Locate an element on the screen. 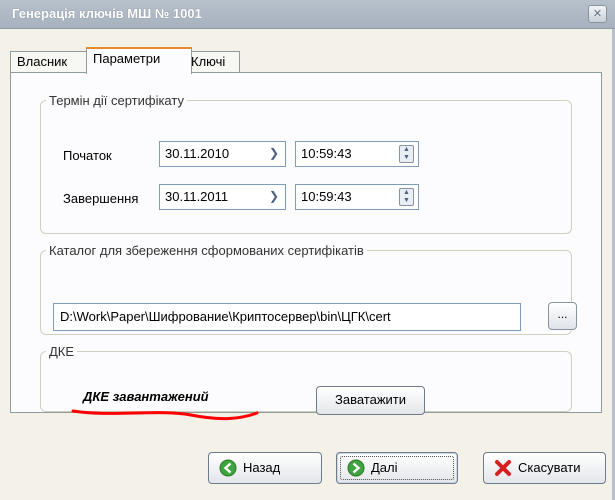 Image resolution: width=615 pixels, height=500 pixels. next-button: Далі is located at coordinates (397, 468).